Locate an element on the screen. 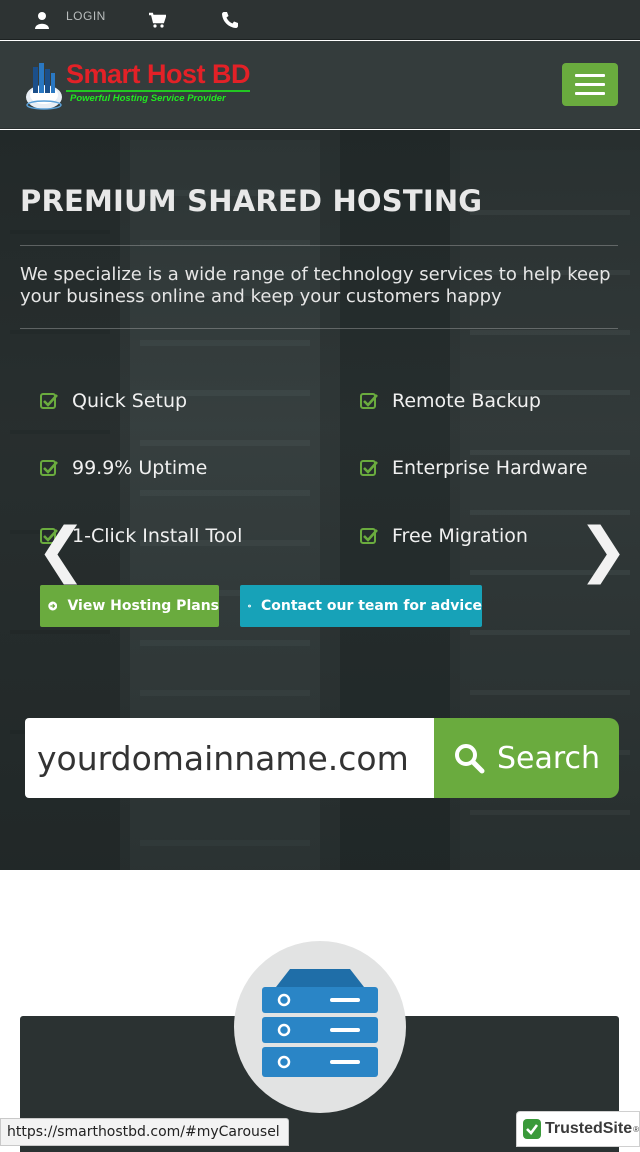  menu-toggle-button is located at coordinates (590, 84).